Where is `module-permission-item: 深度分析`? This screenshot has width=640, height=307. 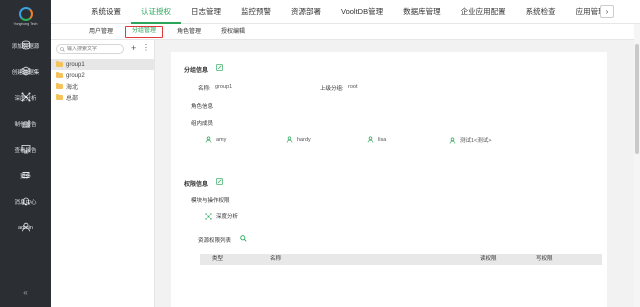
module-permission-item: 深度分析 is located at coordinates (221, 216).